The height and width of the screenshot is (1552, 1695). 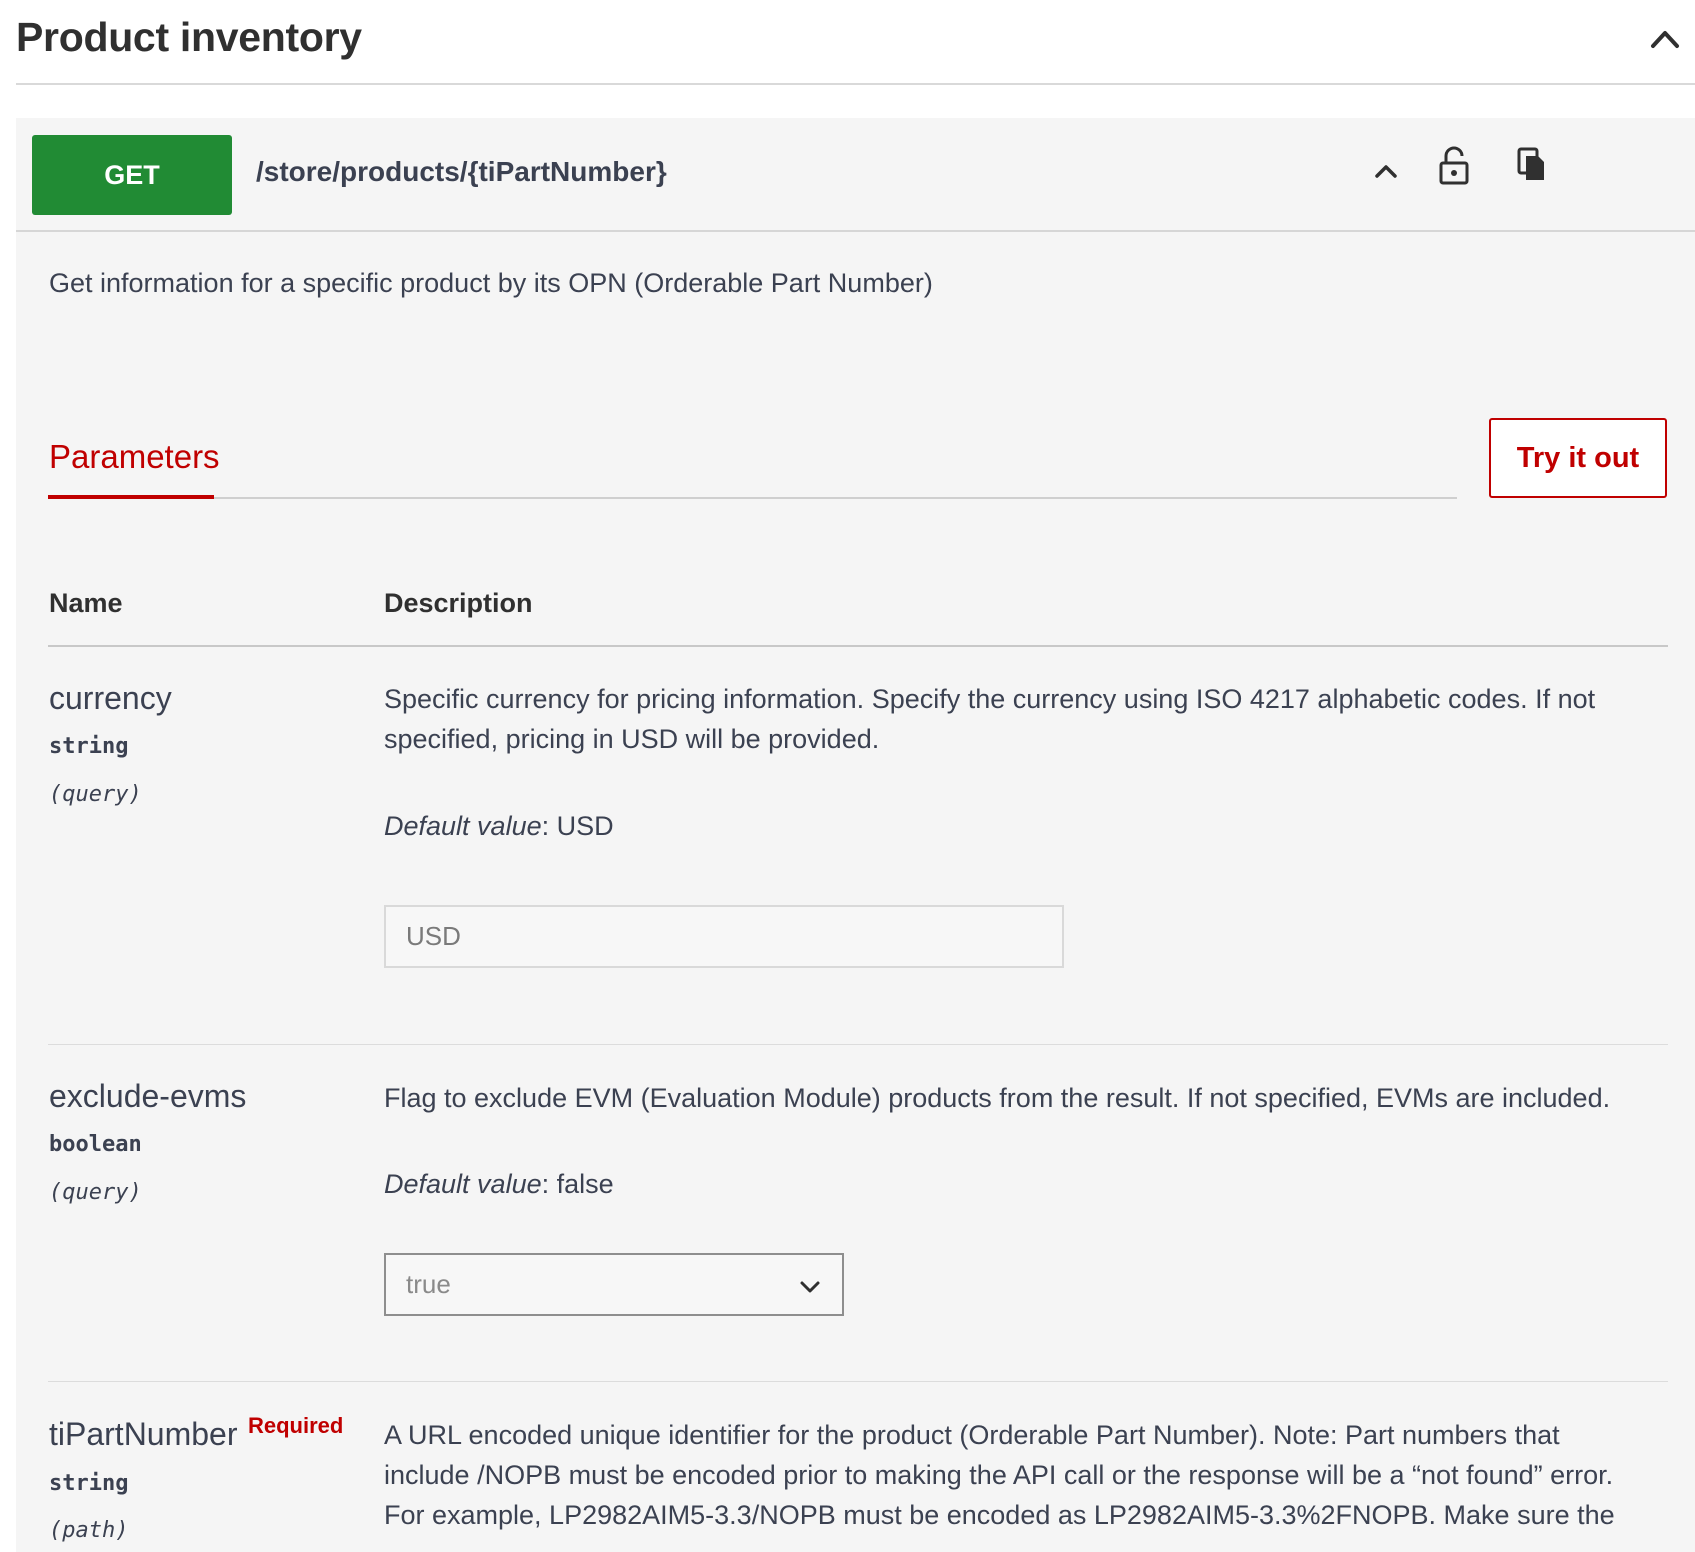 I want to click on param-name: tiPartNumber, so click(x=143, y=1434).